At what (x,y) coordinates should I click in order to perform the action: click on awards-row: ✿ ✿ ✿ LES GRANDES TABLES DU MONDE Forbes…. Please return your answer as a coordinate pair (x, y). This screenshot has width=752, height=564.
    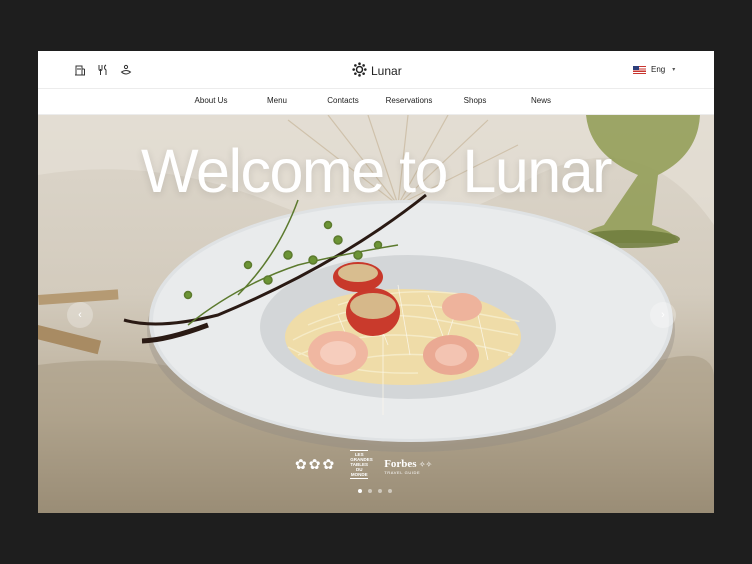
    Looking at the image, I should click on (363, 464).